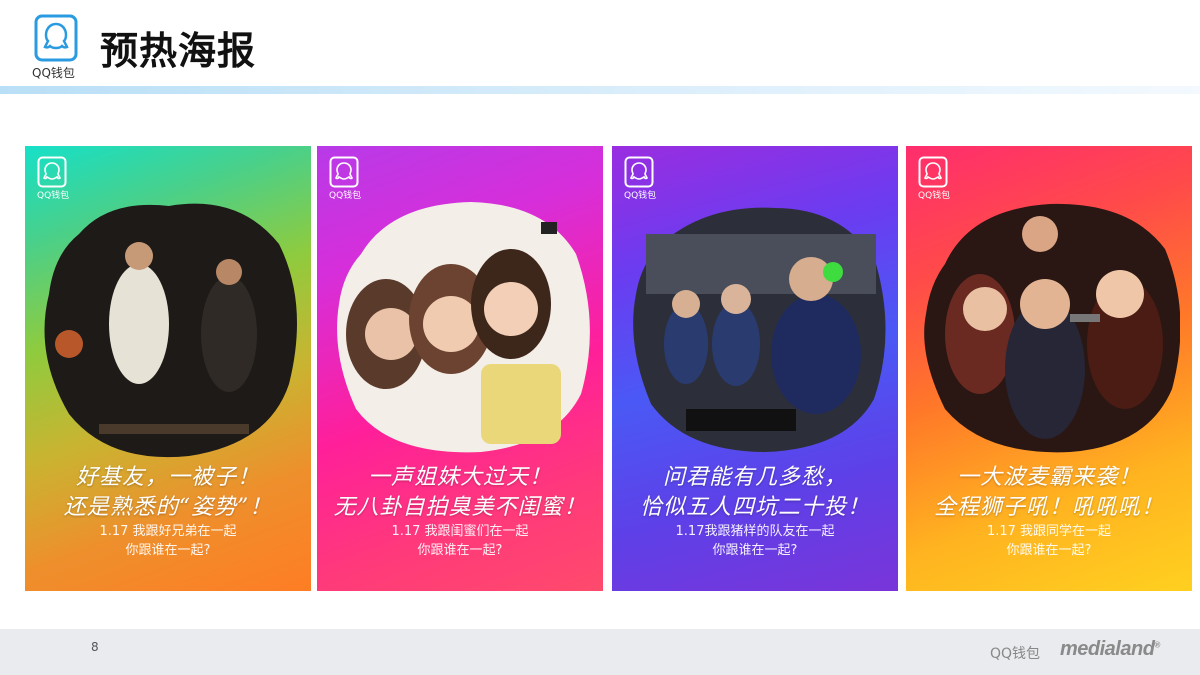 The image size is (1200, 675). I want to click on poster-subtext-line1: 1.17 我跟好兄弟在一起, so click(168, 531).